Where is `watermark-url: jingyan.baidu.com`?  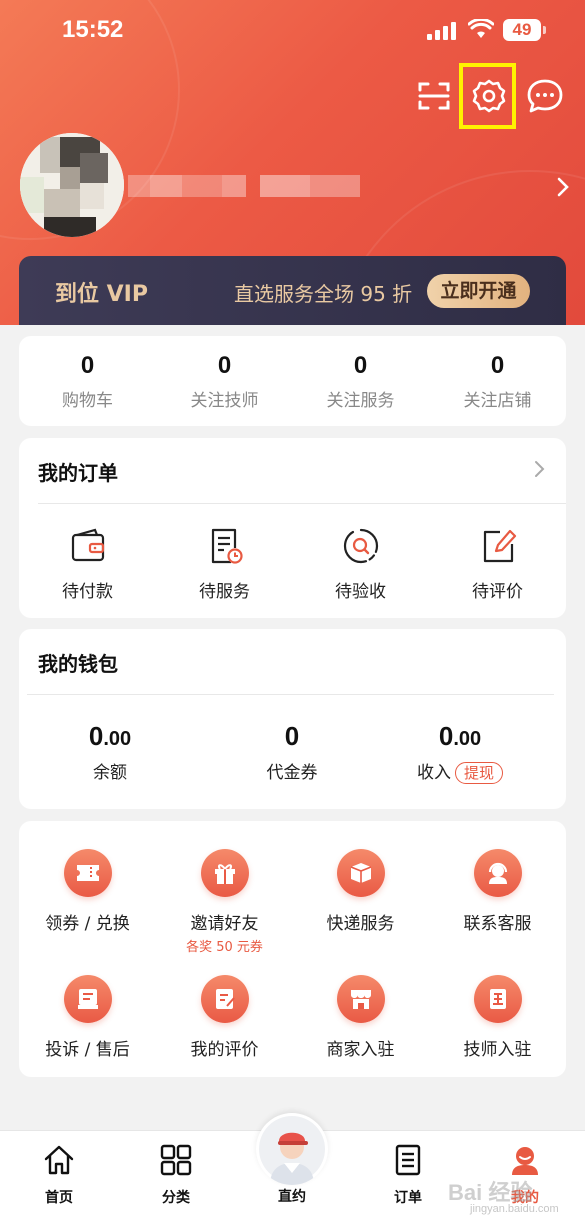
watermark-url: jingyan.baidu.com is located at coordinates (514, 1209).